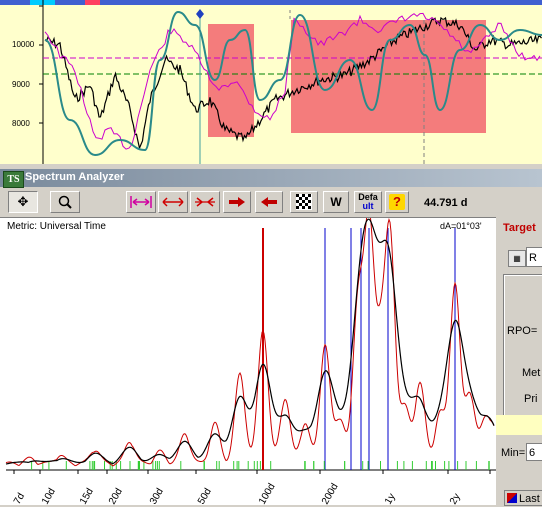 The width and height of the screenshot is (542, 507). I want to click on min-label: Min=, so click(513, 453).